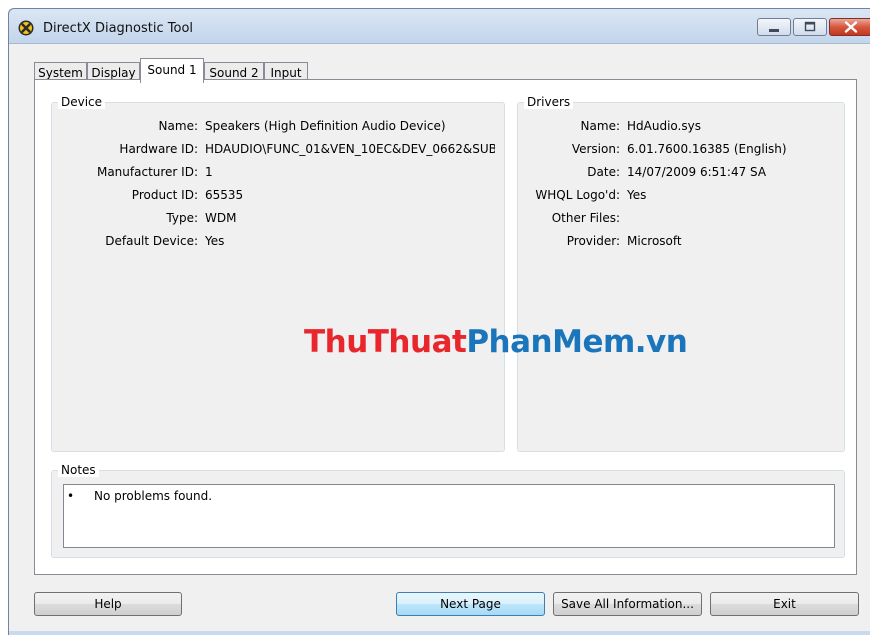  I want to click on note-item: No problems found., so click(153, 496).